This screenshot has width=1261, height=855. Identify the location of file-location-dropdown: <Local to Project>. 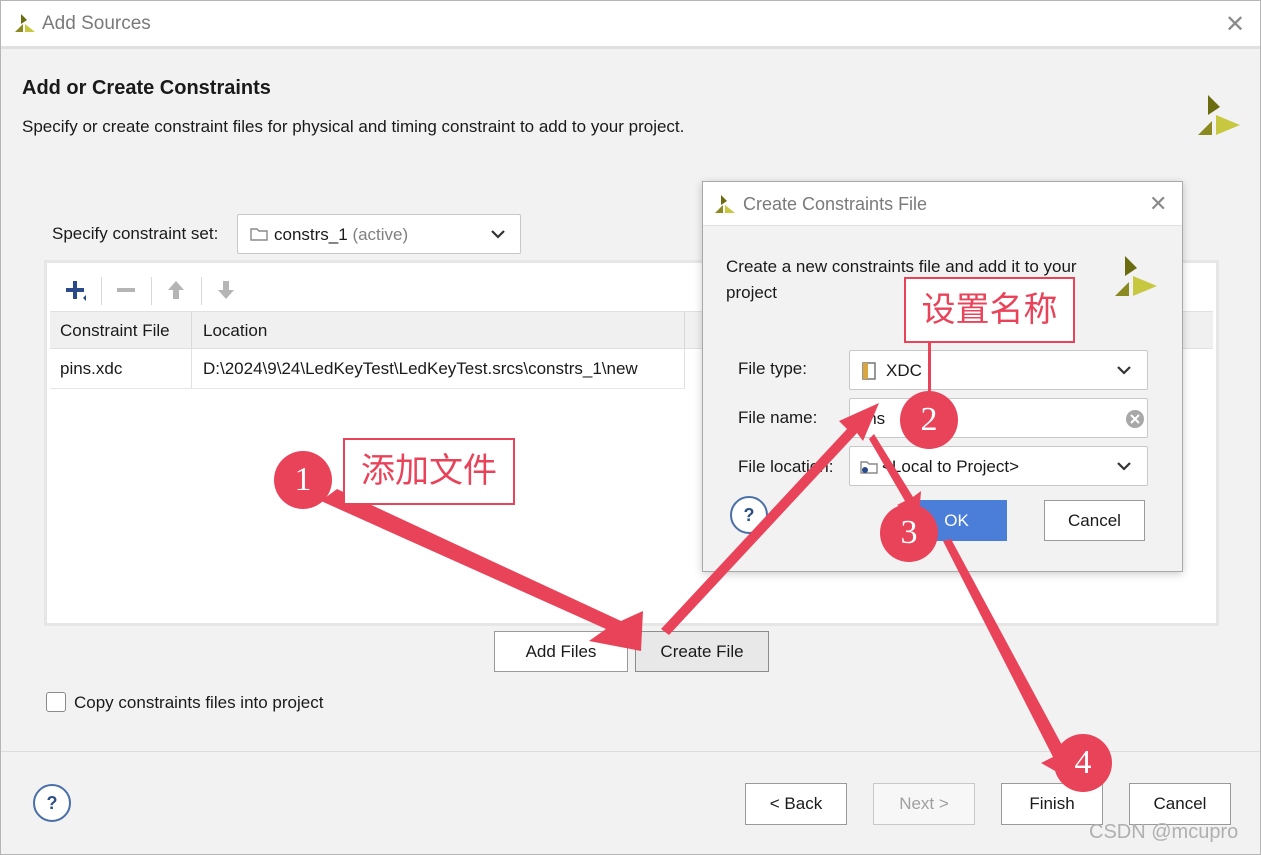
(998, 466).